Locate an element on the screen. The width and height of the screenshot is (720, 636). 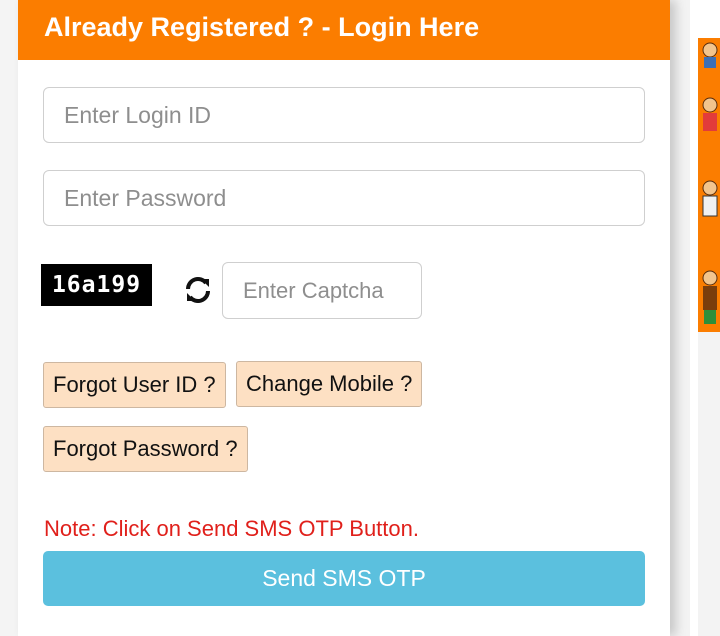
login-id-input is located at coordinates (344, 115).